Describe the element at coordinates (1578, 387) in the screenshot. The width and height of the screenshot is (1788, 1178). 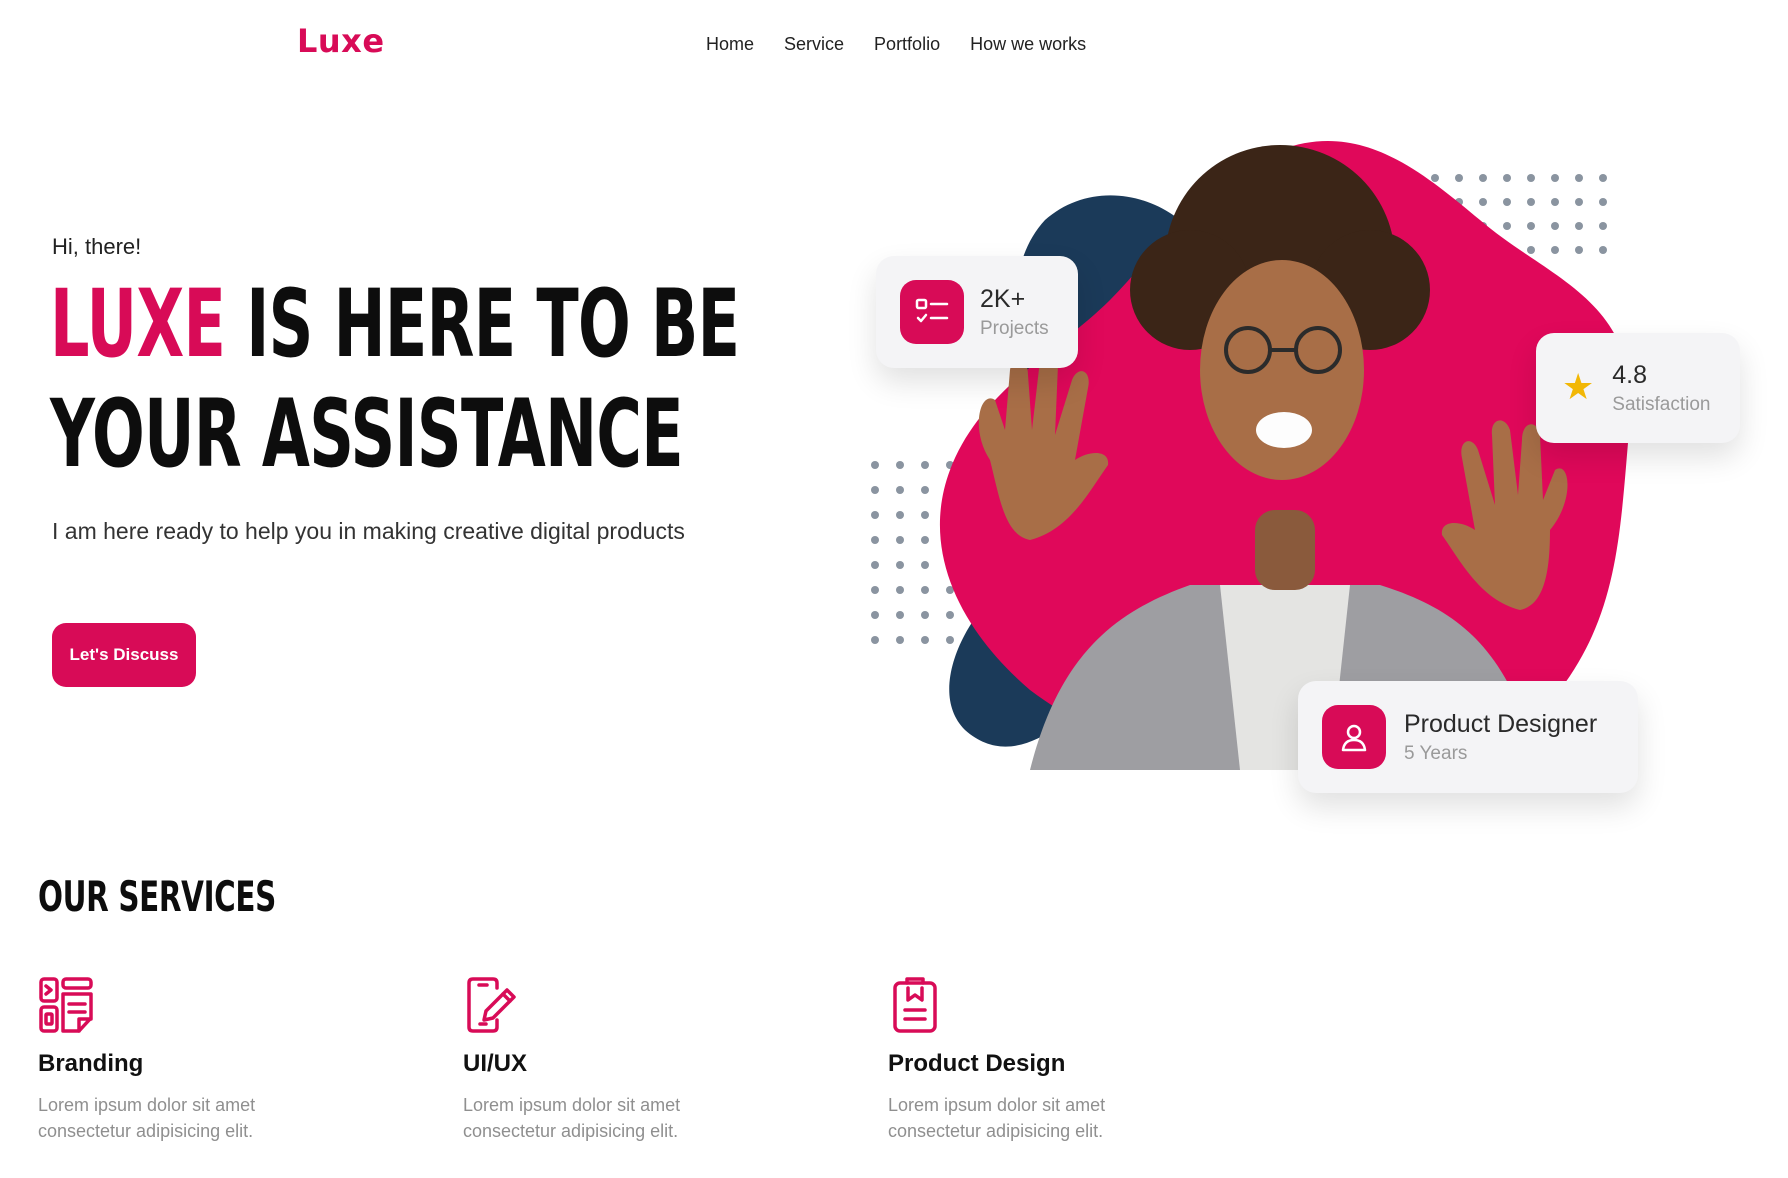
I see `star-icon: ★` at that location.